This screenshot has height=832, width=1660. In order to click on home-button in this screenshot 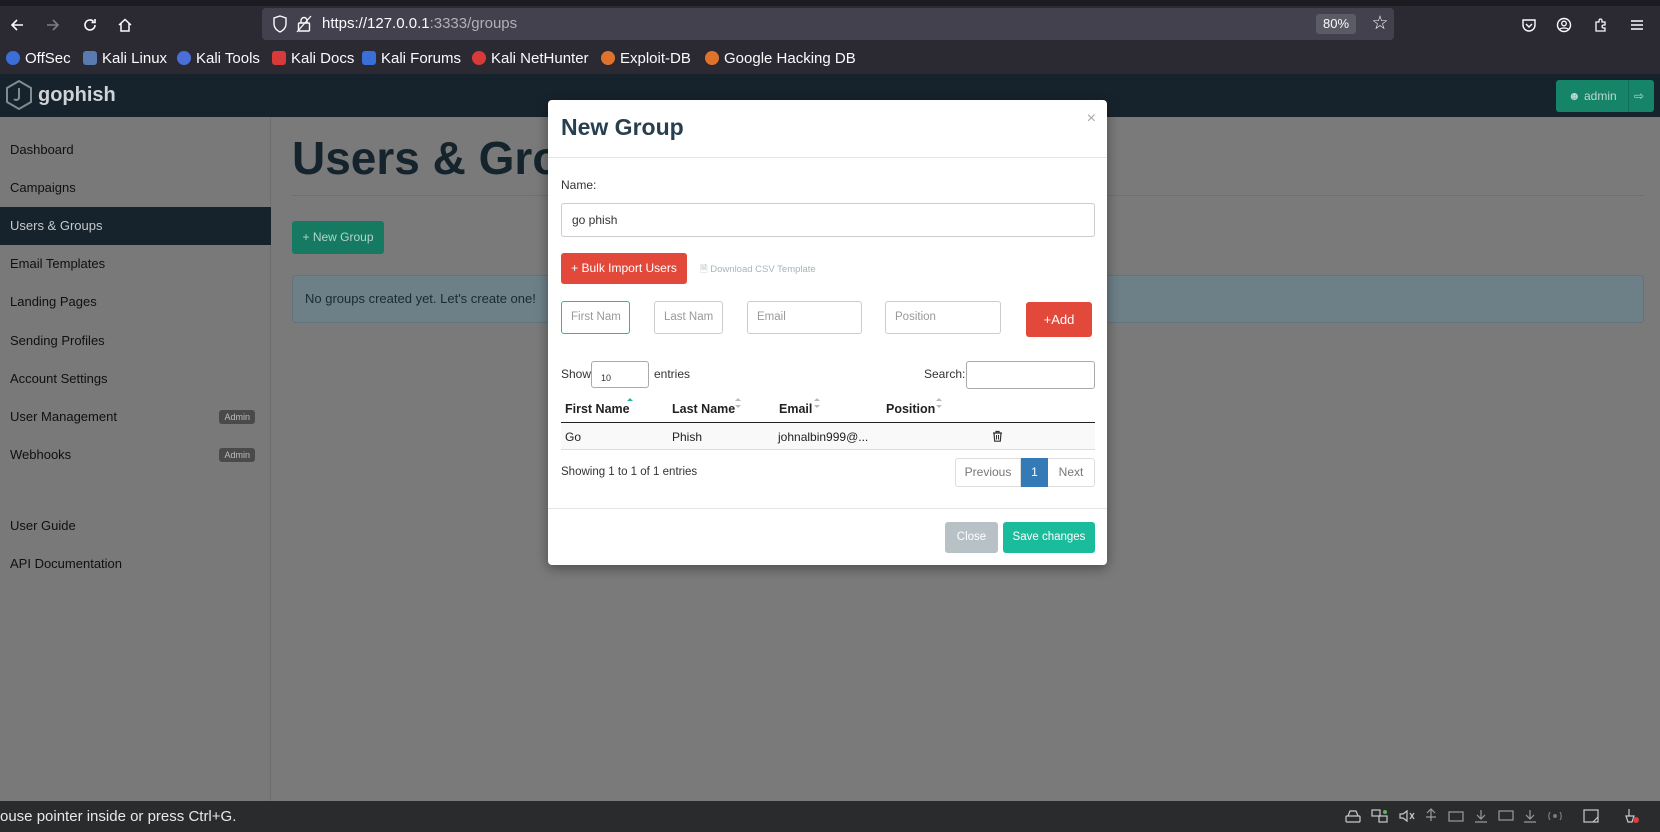, I will do `click(125, 25)`.